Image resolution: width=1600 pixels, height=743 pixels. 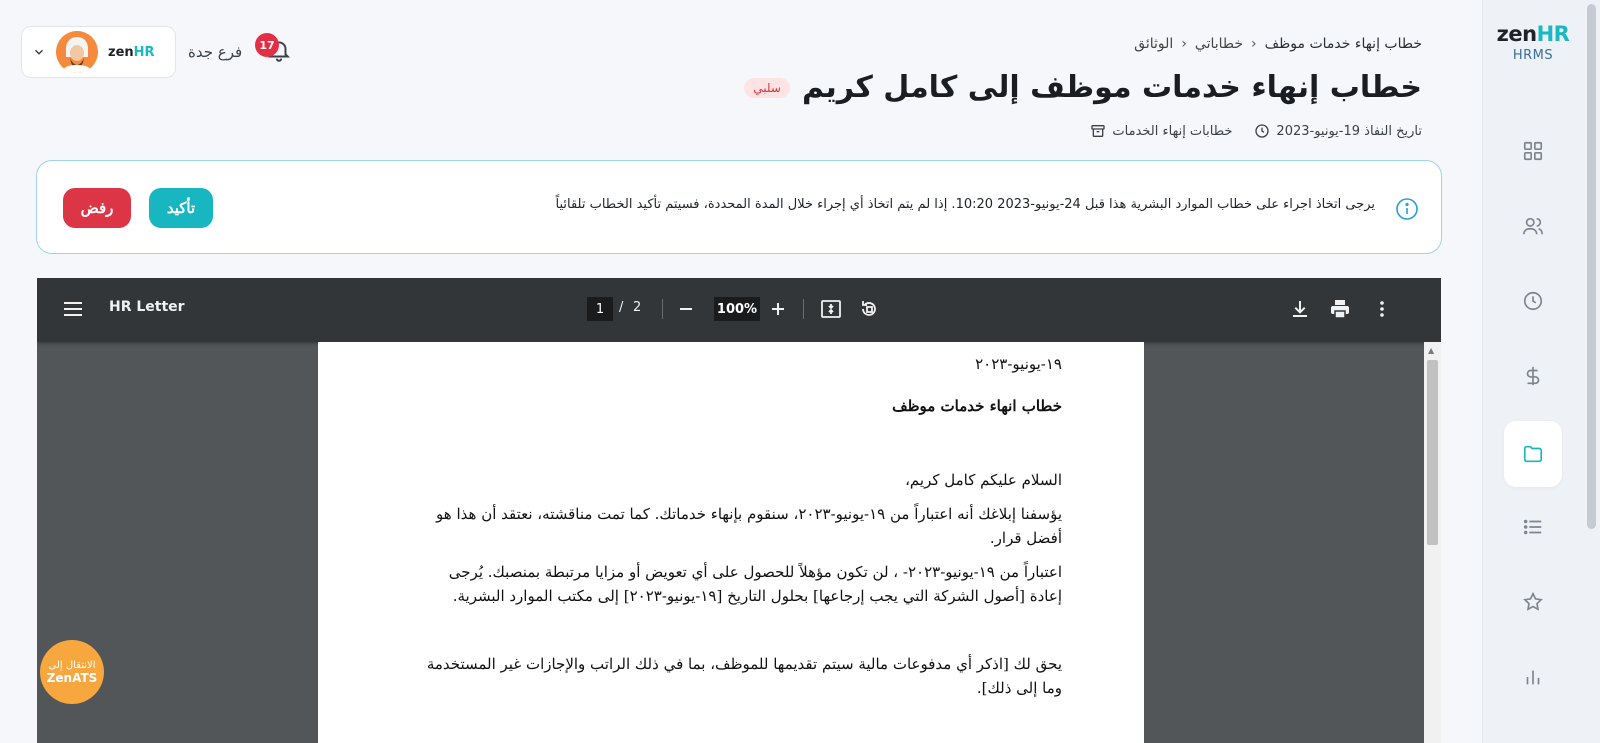 What do you see at coordinates (831, 309) in the screenshot?
I see `fit-page-icon` at bounding box center [831, 309].